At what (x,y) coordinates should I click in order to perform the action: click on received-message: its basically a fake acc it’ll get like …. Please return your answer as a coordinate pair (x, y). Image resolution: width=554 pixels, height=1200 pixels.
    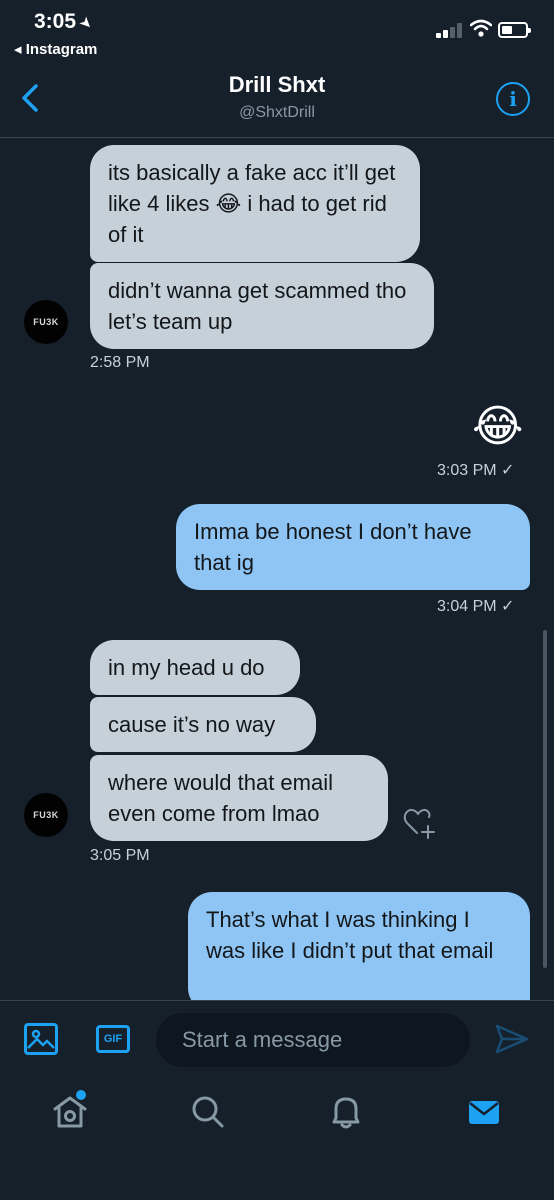
    Looking at the image, I should click on (255, 203).